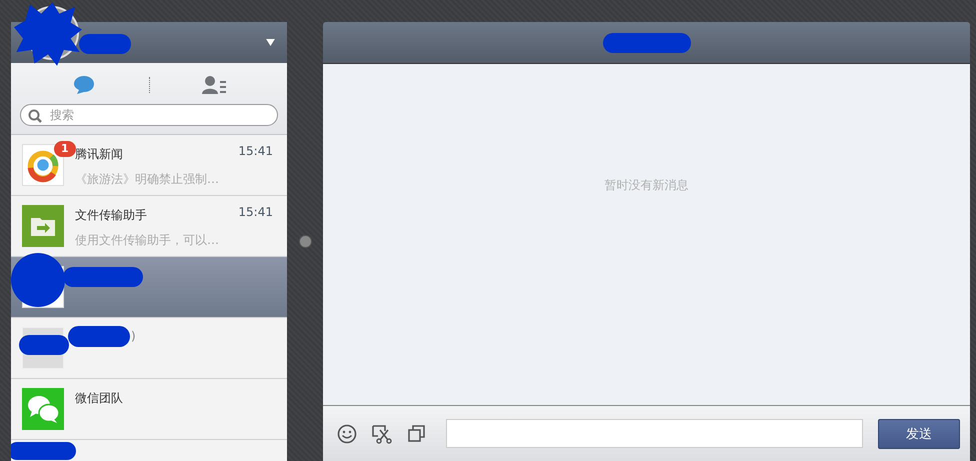 Image resolution: width=976 pixels, height=461 pixels. I want to click on dropdown-caret-icon, so click(270, 42).